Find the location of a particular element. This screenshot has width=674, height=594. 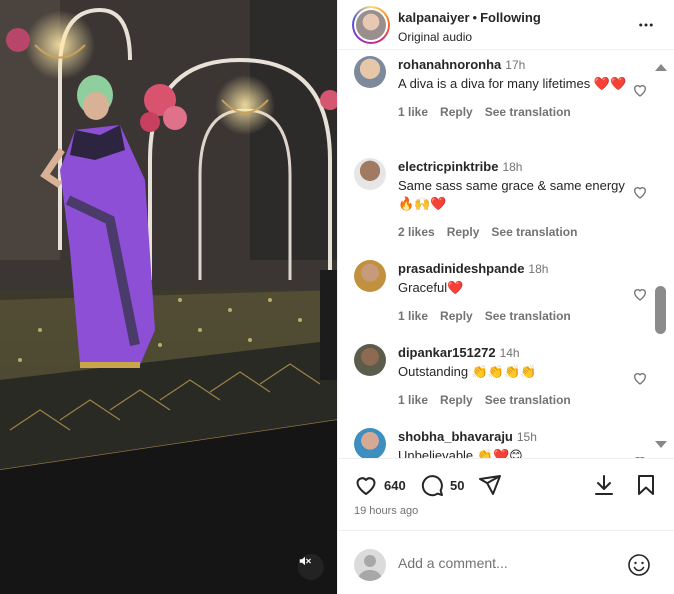

comment-text: Same sass same grace & same energy 🔥🙌❤️ is located at coordinates (511, 194).